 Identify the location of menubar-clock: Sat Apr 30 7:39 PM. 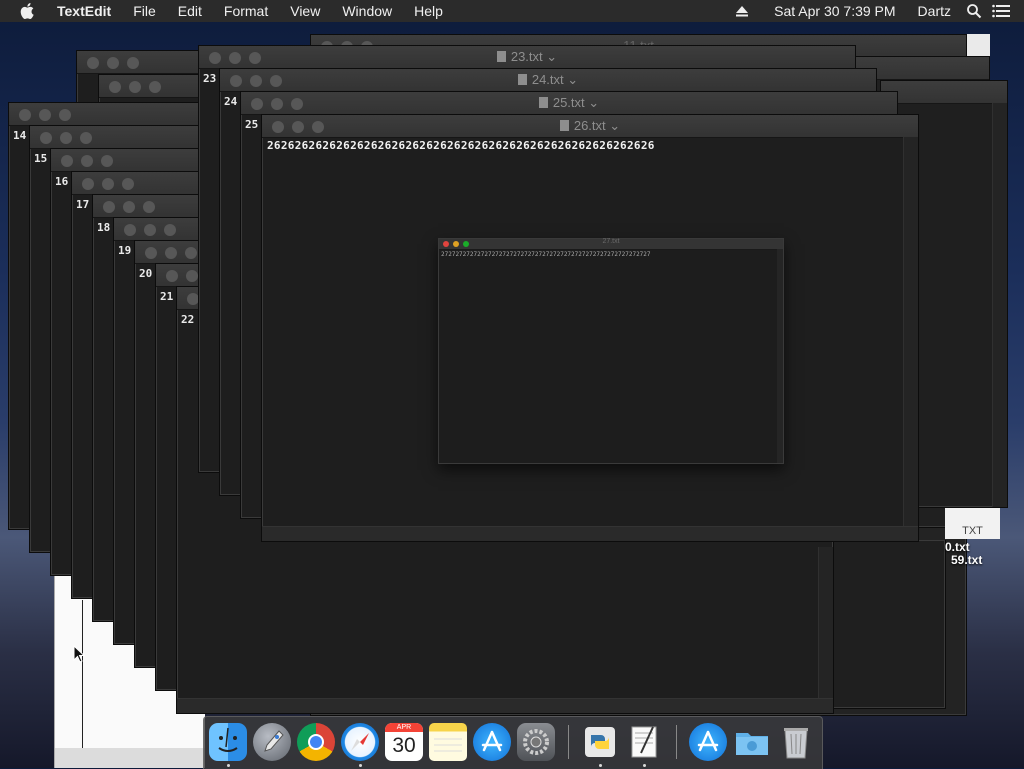
(834, 11).